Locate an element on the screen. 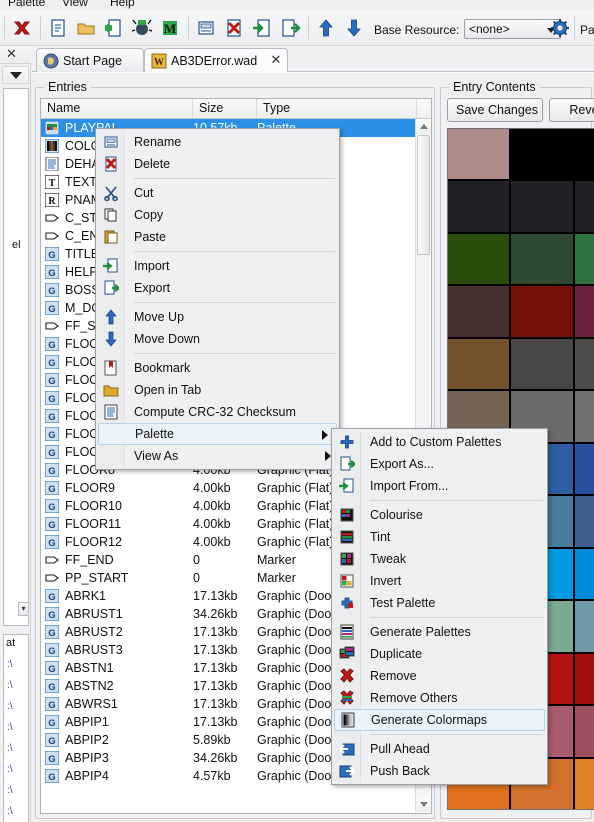 The image size is (594, 822). menu-item-compute-crc-32-checksum: Compute CRC-32 Checksum is located at coordinates (217, 412).